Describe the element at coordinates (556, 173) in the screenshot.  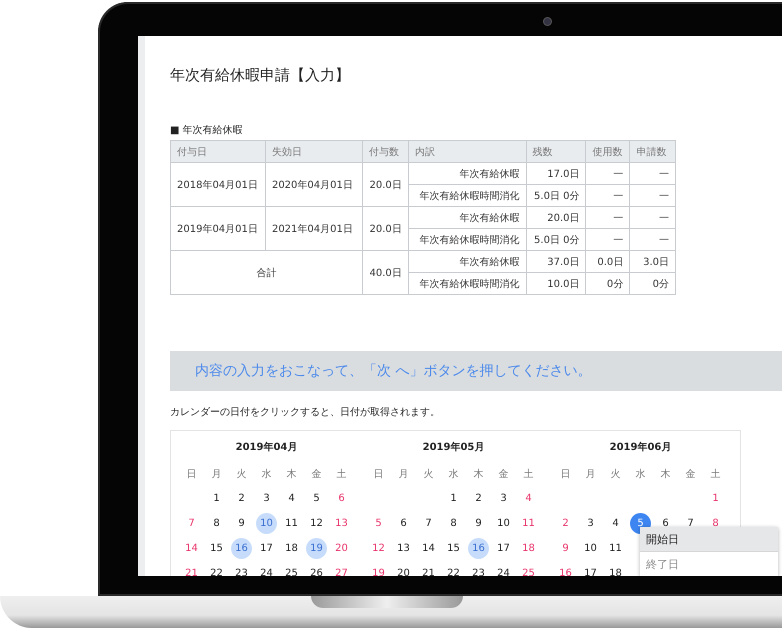
I see `table-cell: 17.0日` at that location.